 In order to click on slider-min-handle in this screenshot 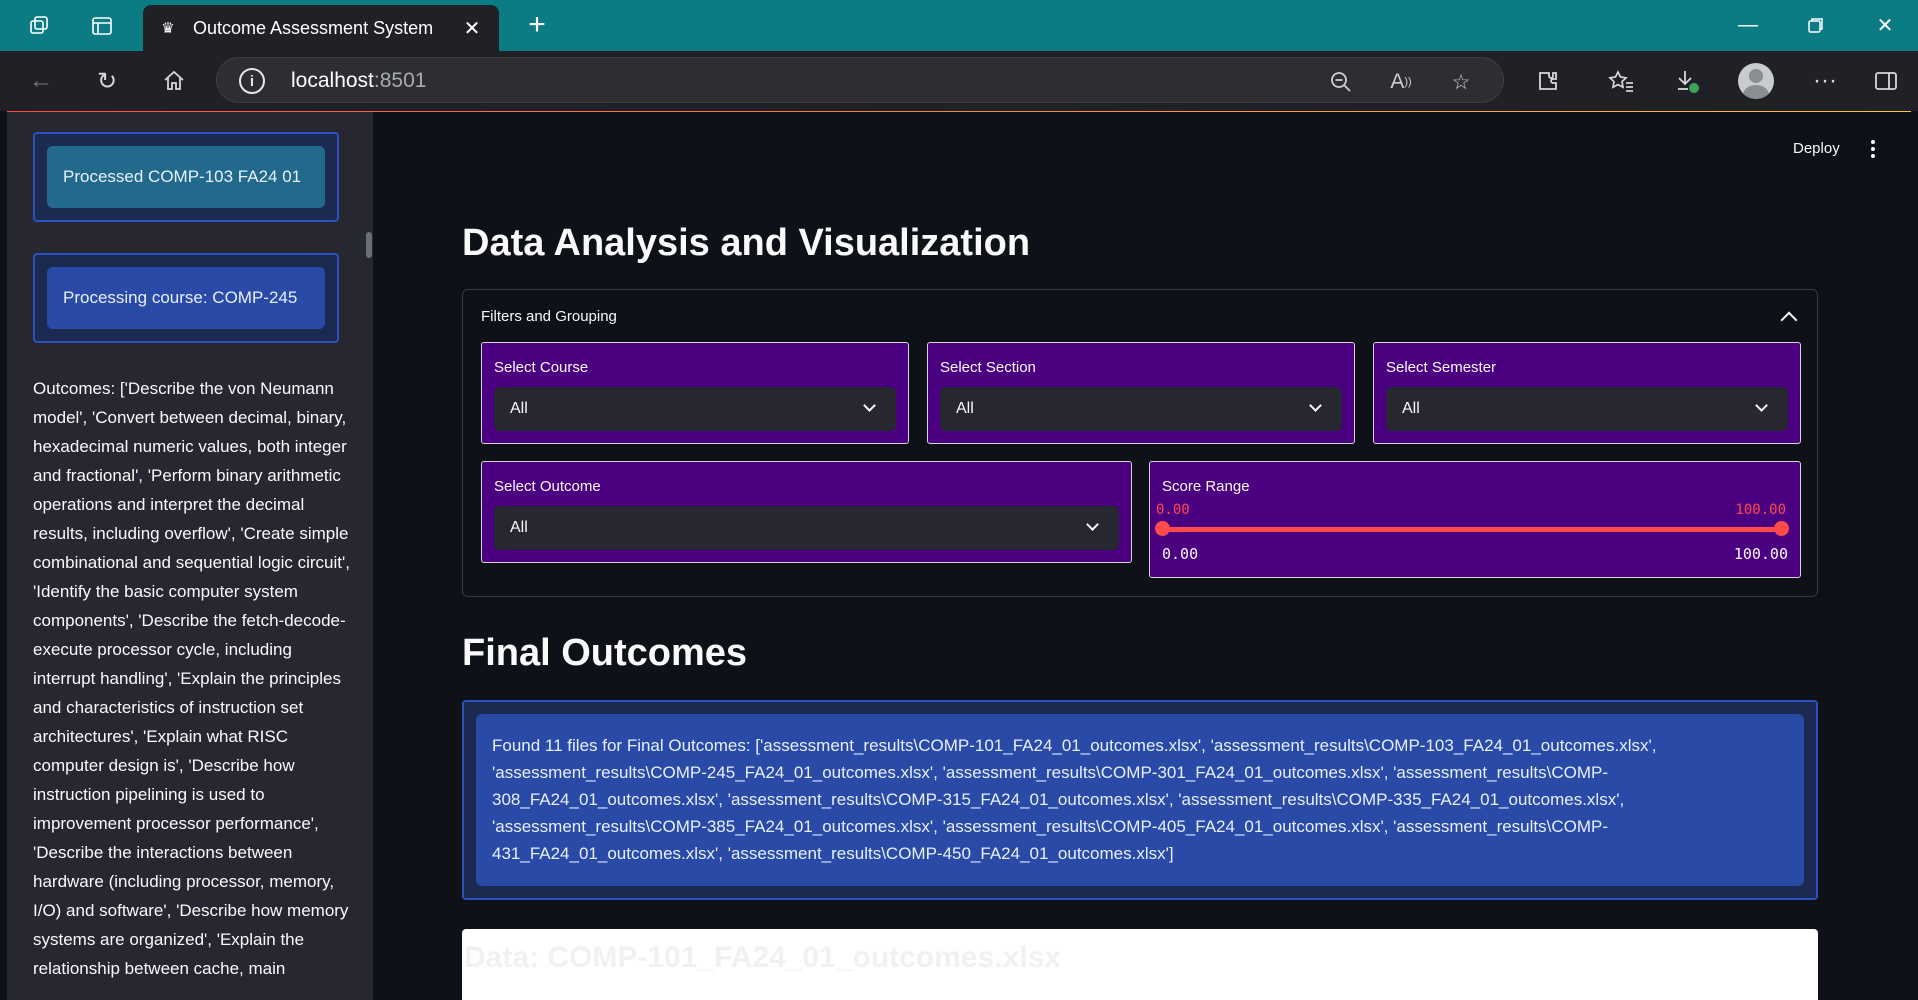, I will do `click(1162, 528)`.